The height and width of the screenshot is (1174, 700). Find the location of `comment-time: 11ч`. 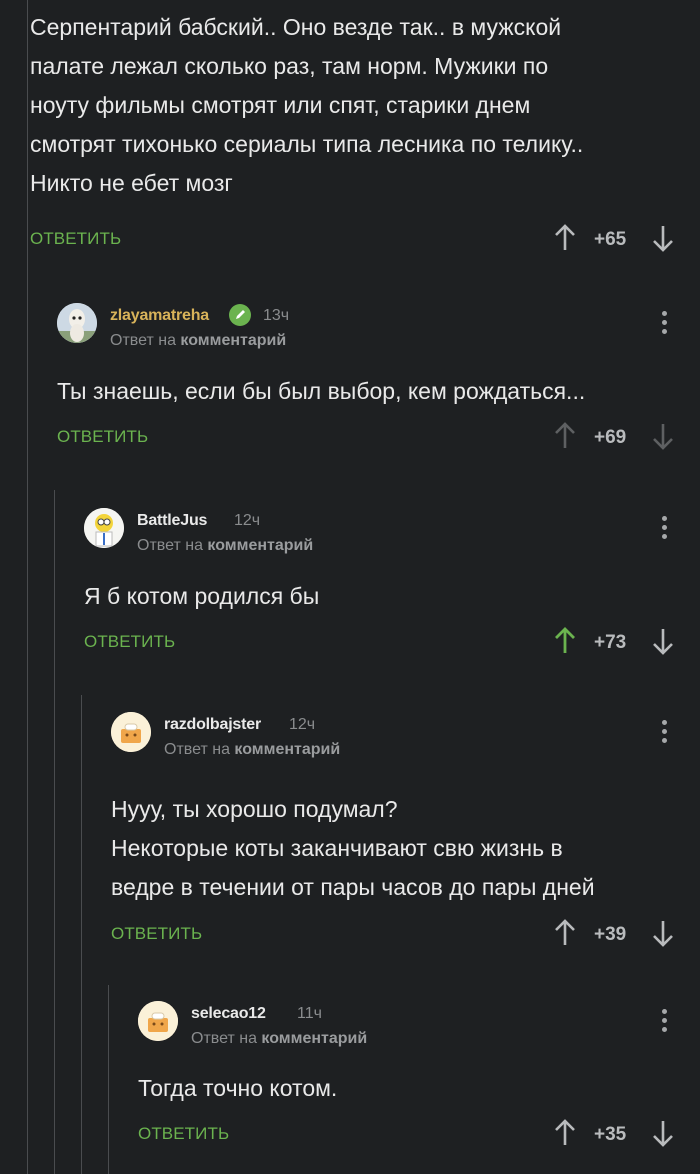

comment-time: 11ч is located at coordinates (309, 1013).